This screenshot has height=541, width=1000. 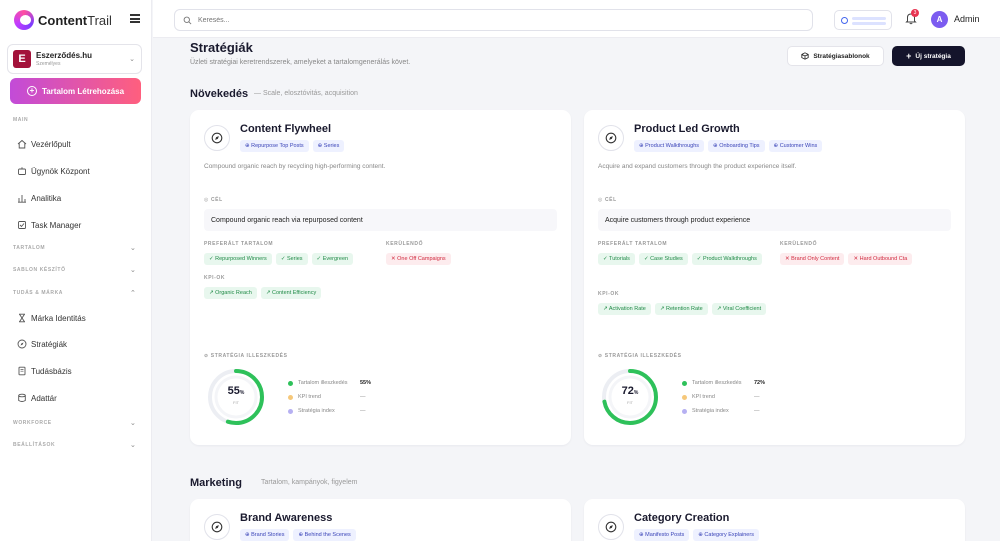 I want to click on card-title: Category Creation, so click(x=682, y=518).